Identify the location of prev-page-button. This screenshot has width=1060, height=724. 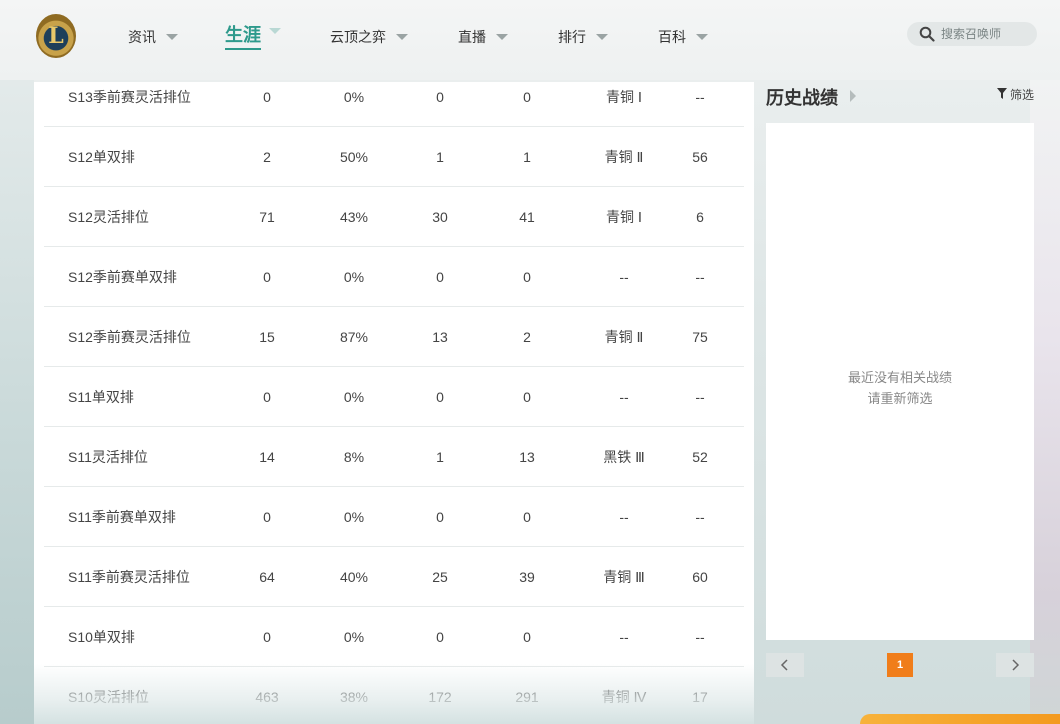
(785, 665).